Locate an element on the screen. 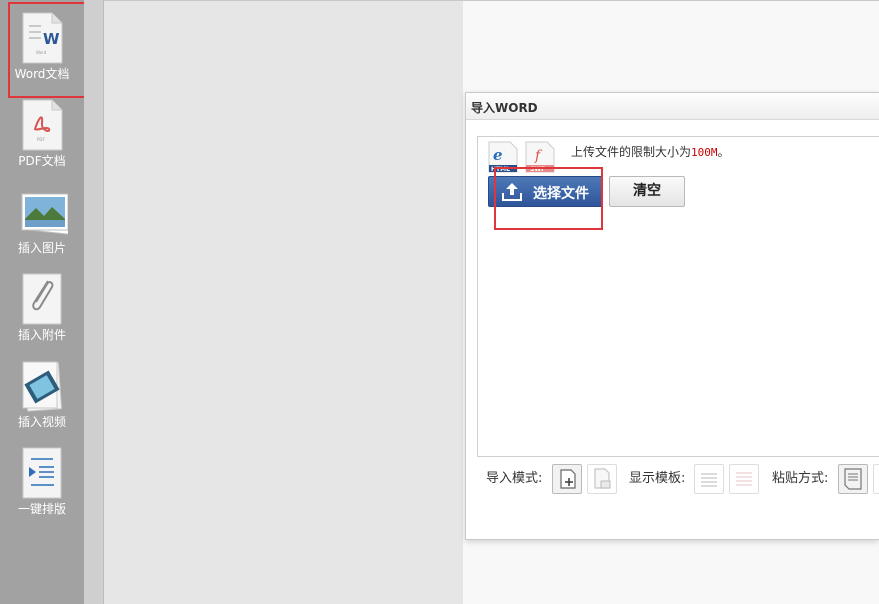  sidebar-item-insert-attachment: 插入附件 is located at coordinates (42, 303).